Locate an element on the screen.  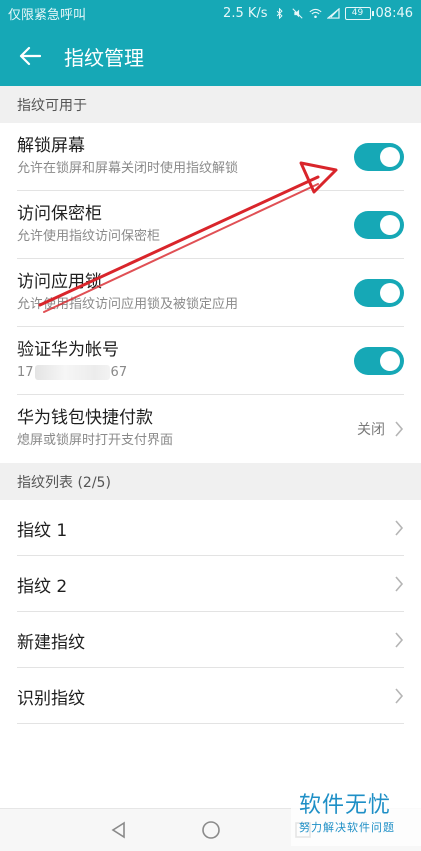
list-item-label: 识别指纹 is located at coordinates (51, 698).